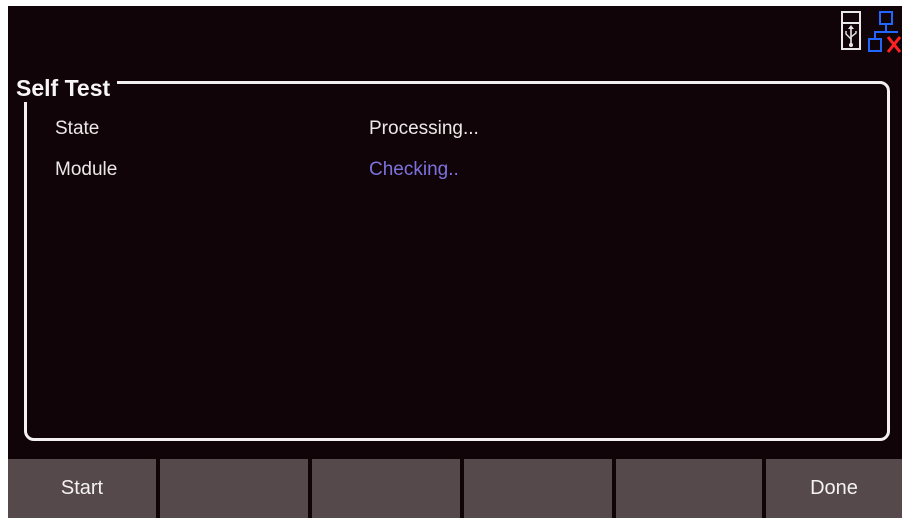 This screenshot has height=518, width=902. I want to click on done-softkey: Done, so click(834, 488).